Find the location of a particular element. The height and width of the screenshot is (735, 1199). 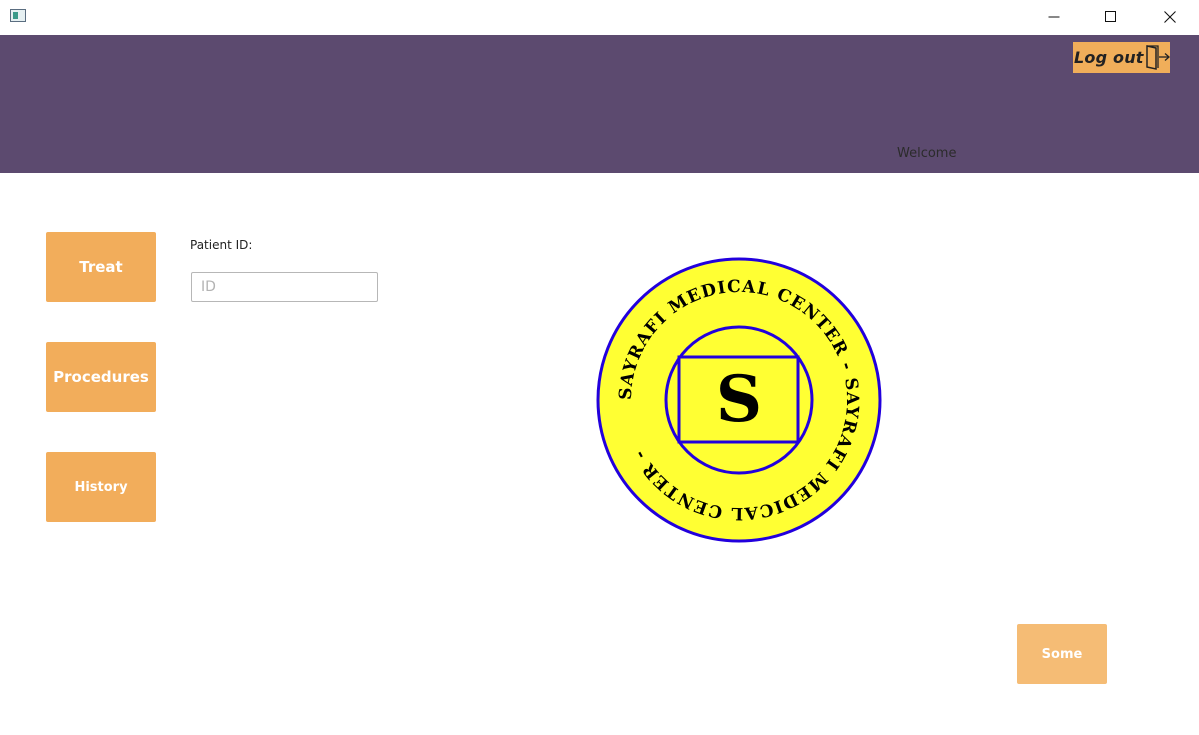

maximize-icon is located at coordinates (1110, 16).